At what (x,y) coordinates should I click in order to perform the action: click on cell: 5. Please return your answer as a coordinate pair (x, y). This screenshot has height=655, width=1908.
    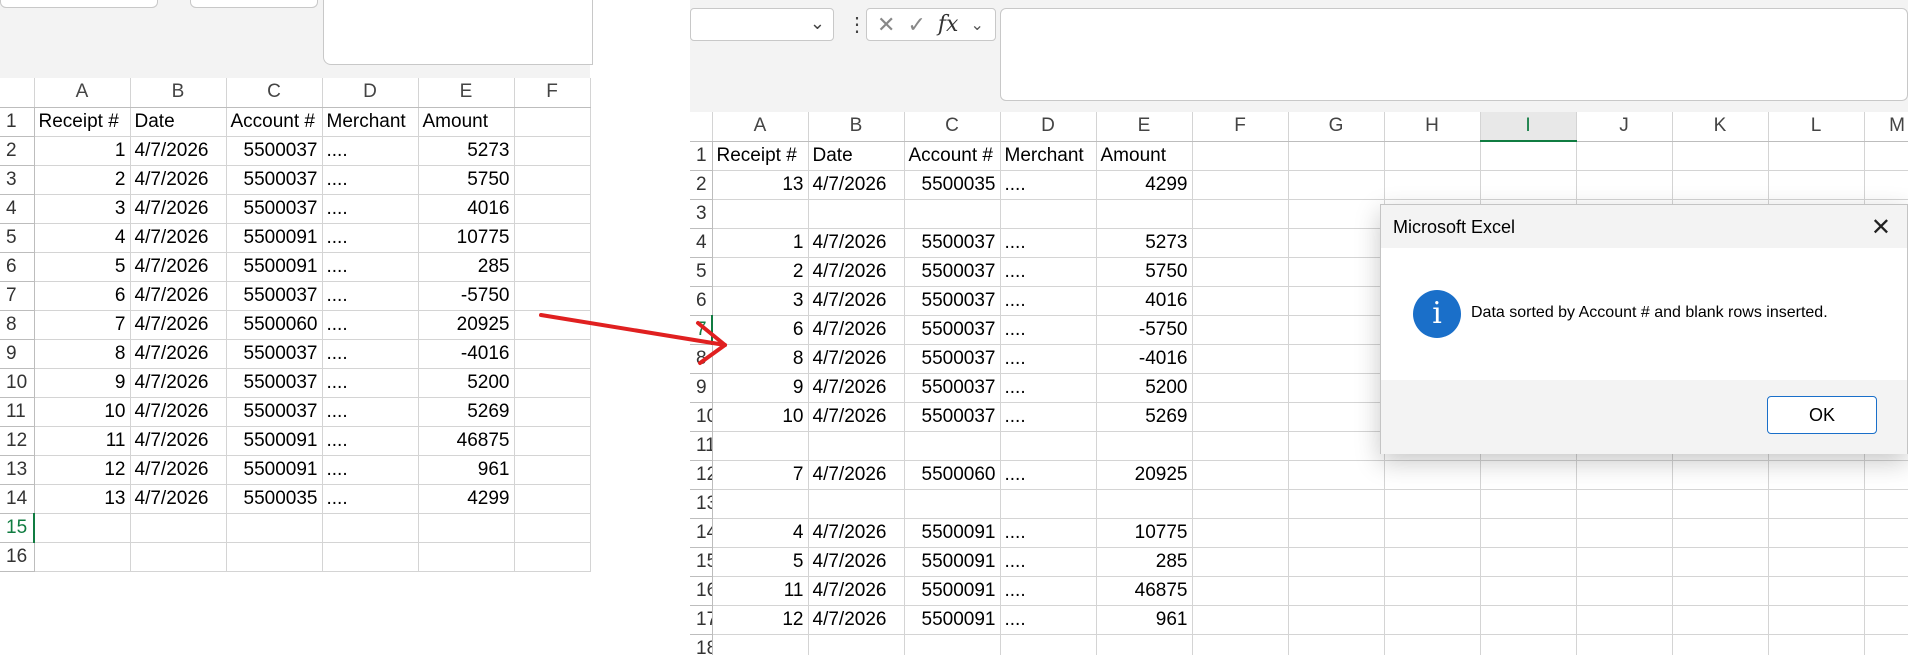
    Looking at the image, I should click on (82, 267).